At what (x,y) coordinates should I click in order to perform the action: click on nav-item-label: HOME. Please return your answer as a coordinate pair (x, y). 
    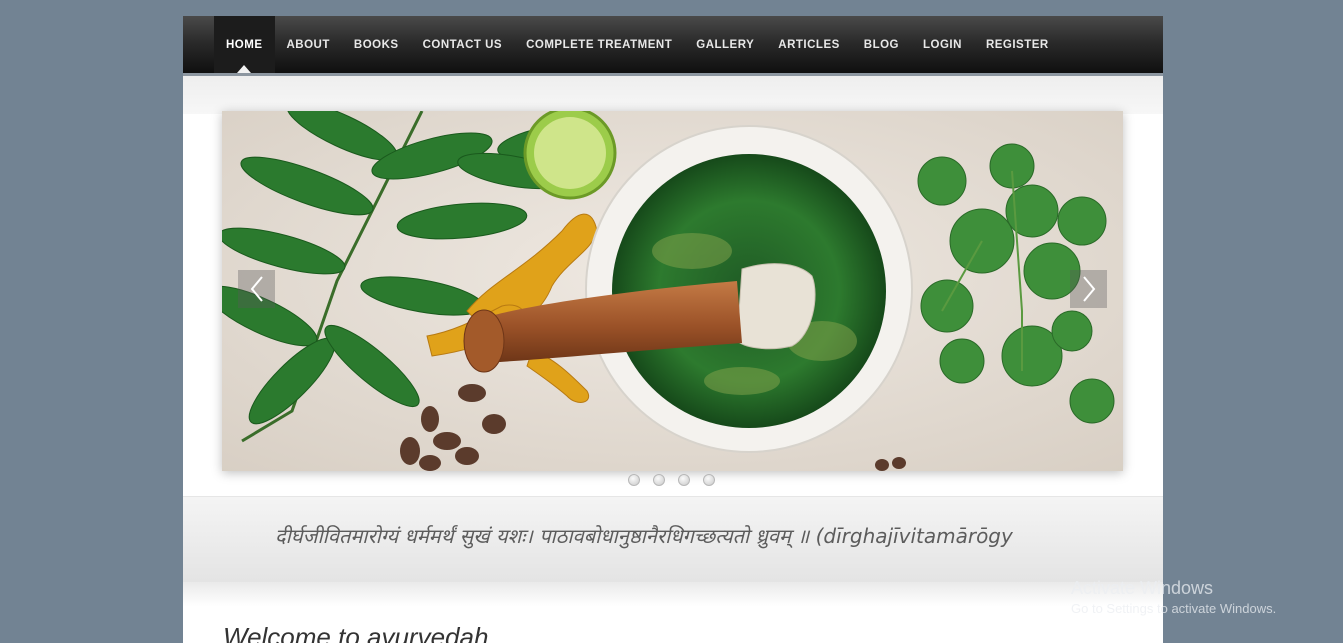
    Looking at the image, I should click on (244, 44).